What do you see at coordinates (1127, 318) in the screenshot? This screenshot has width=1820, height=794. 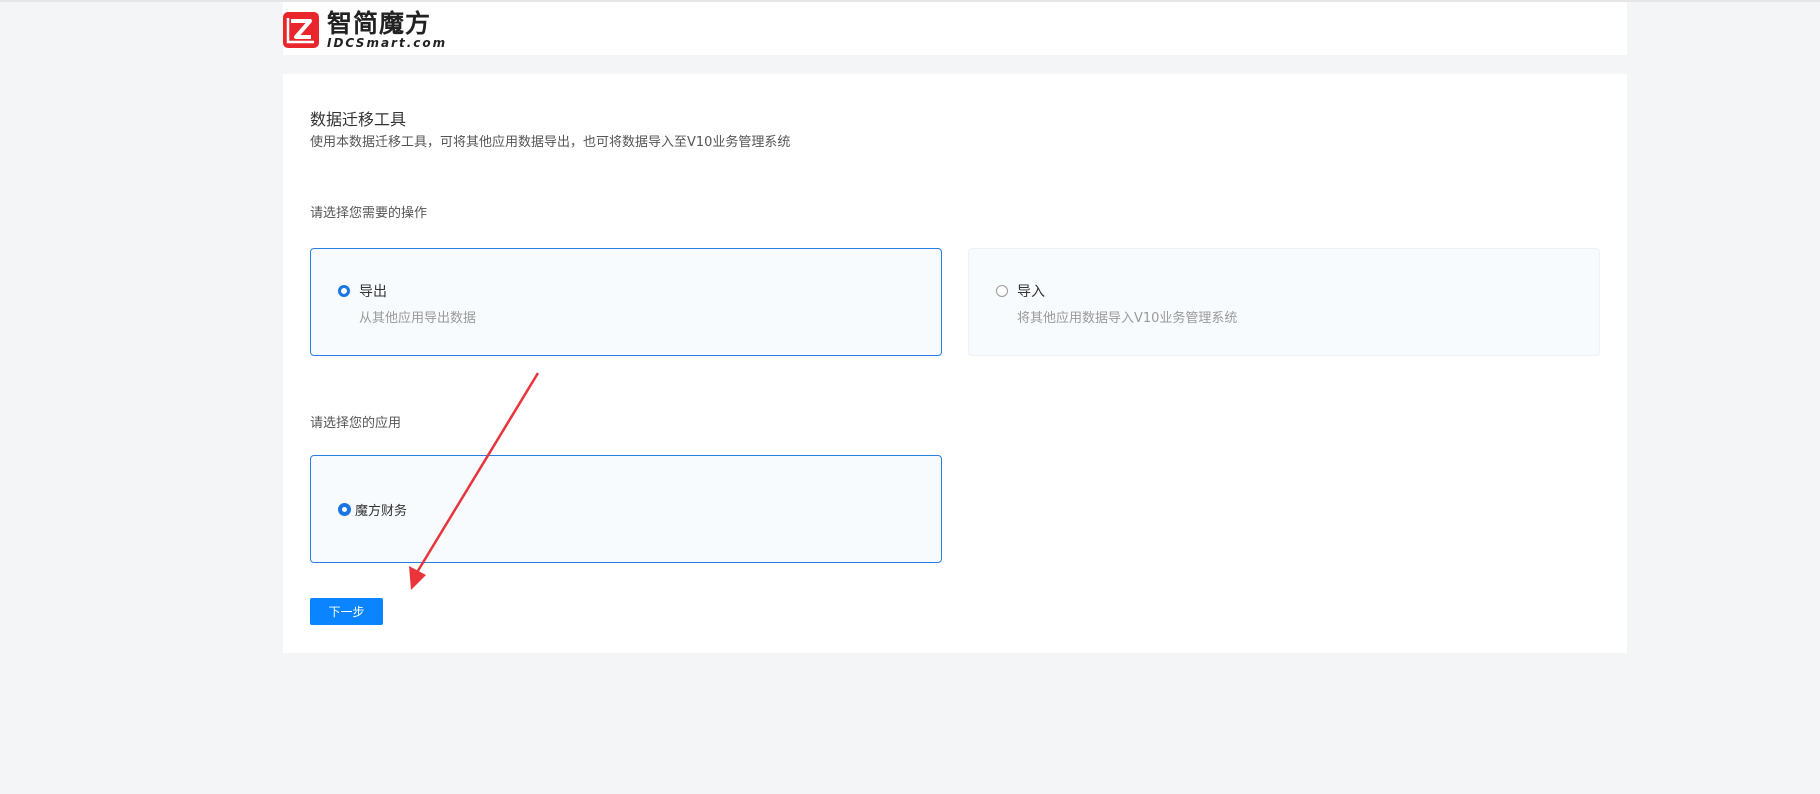 I see `import-desc: 将其他应用数据导入V10业务管理系统` at bounding box center [1127, 318].